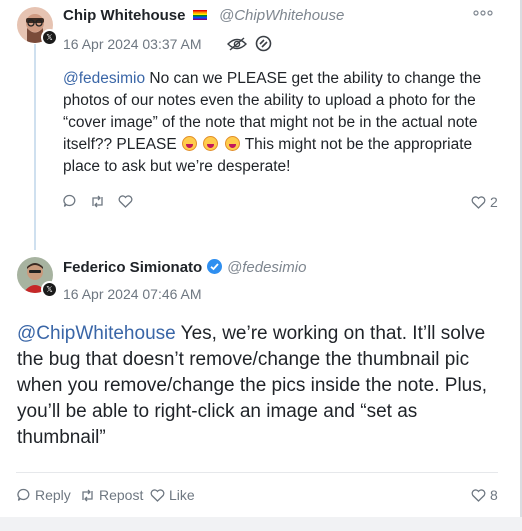  I want to click on verified-badge-icon, so click(214, 266).